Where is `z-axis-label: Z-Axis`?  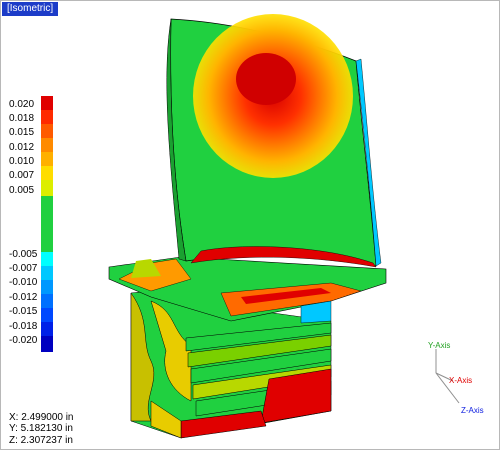
z-axis-label: Z-Axis is located at coordinates (472, 410).